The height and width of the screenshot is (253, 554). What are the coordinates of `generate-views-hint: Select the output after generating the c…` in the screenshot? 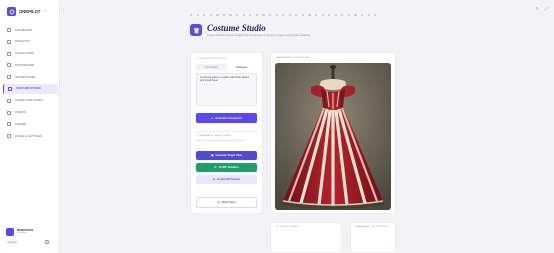 It's located at (221, 141).